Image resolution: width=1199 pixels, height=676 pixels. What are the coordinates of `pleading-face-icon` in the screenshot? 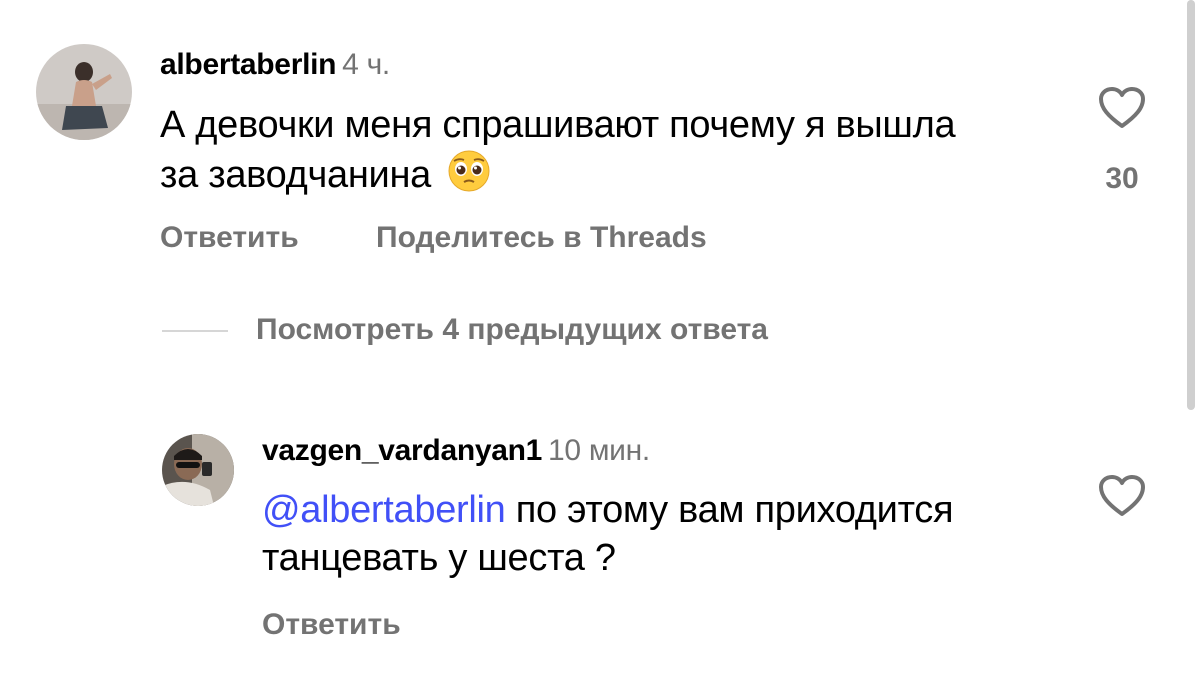 It's located at (469, 177).